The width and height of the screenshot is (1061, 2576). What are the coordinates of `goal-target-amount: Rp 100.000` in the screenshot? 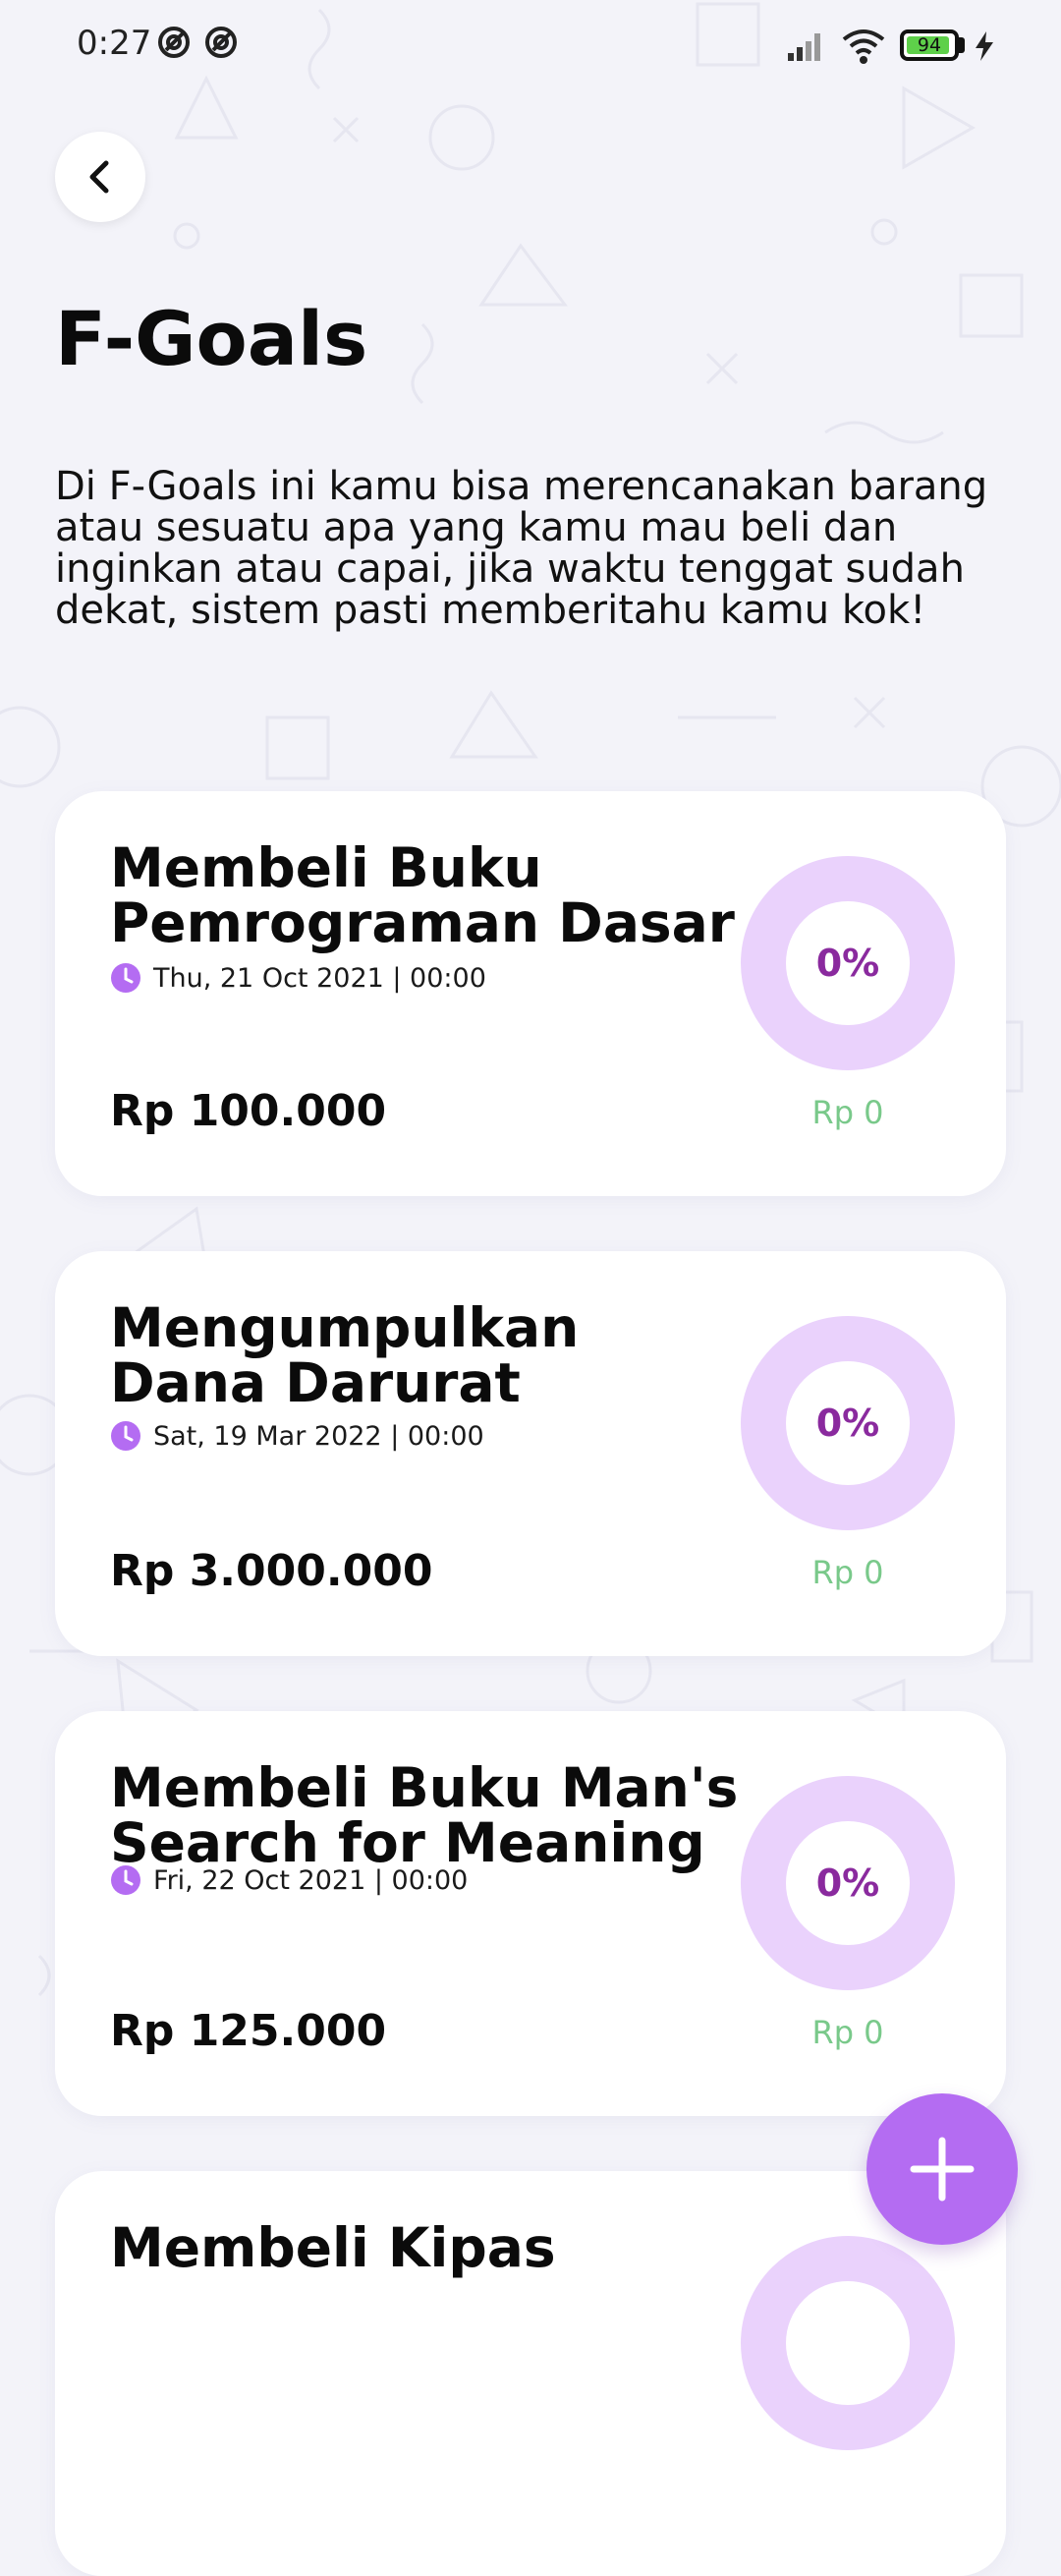 It's located at (248, 1111).